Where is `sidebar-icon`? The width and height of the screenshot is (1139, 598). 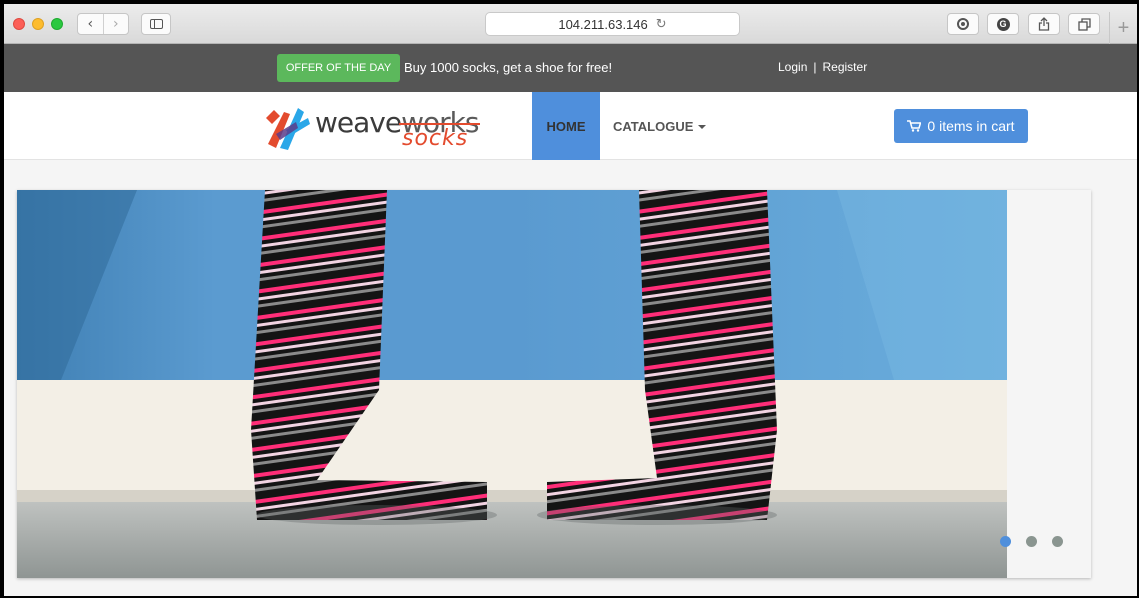 sidebar-icon is located at coordinates (156, 24).